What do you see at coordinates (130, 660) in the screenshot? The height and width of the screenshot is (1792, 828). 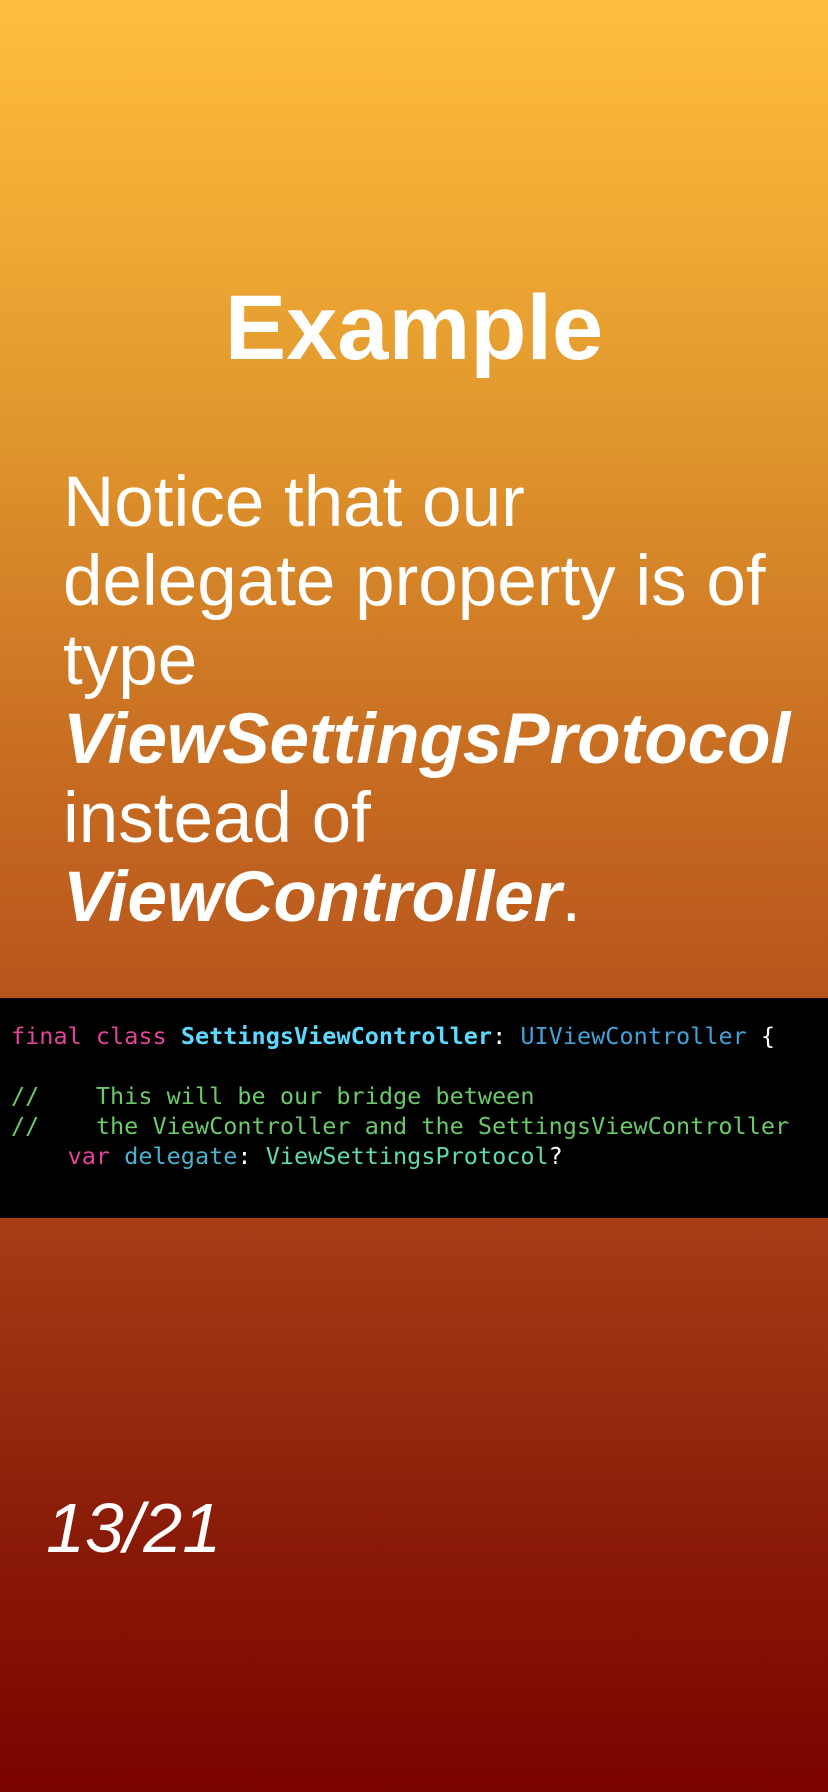 I see `body-line-3: type` at bounding box center [130, 660].